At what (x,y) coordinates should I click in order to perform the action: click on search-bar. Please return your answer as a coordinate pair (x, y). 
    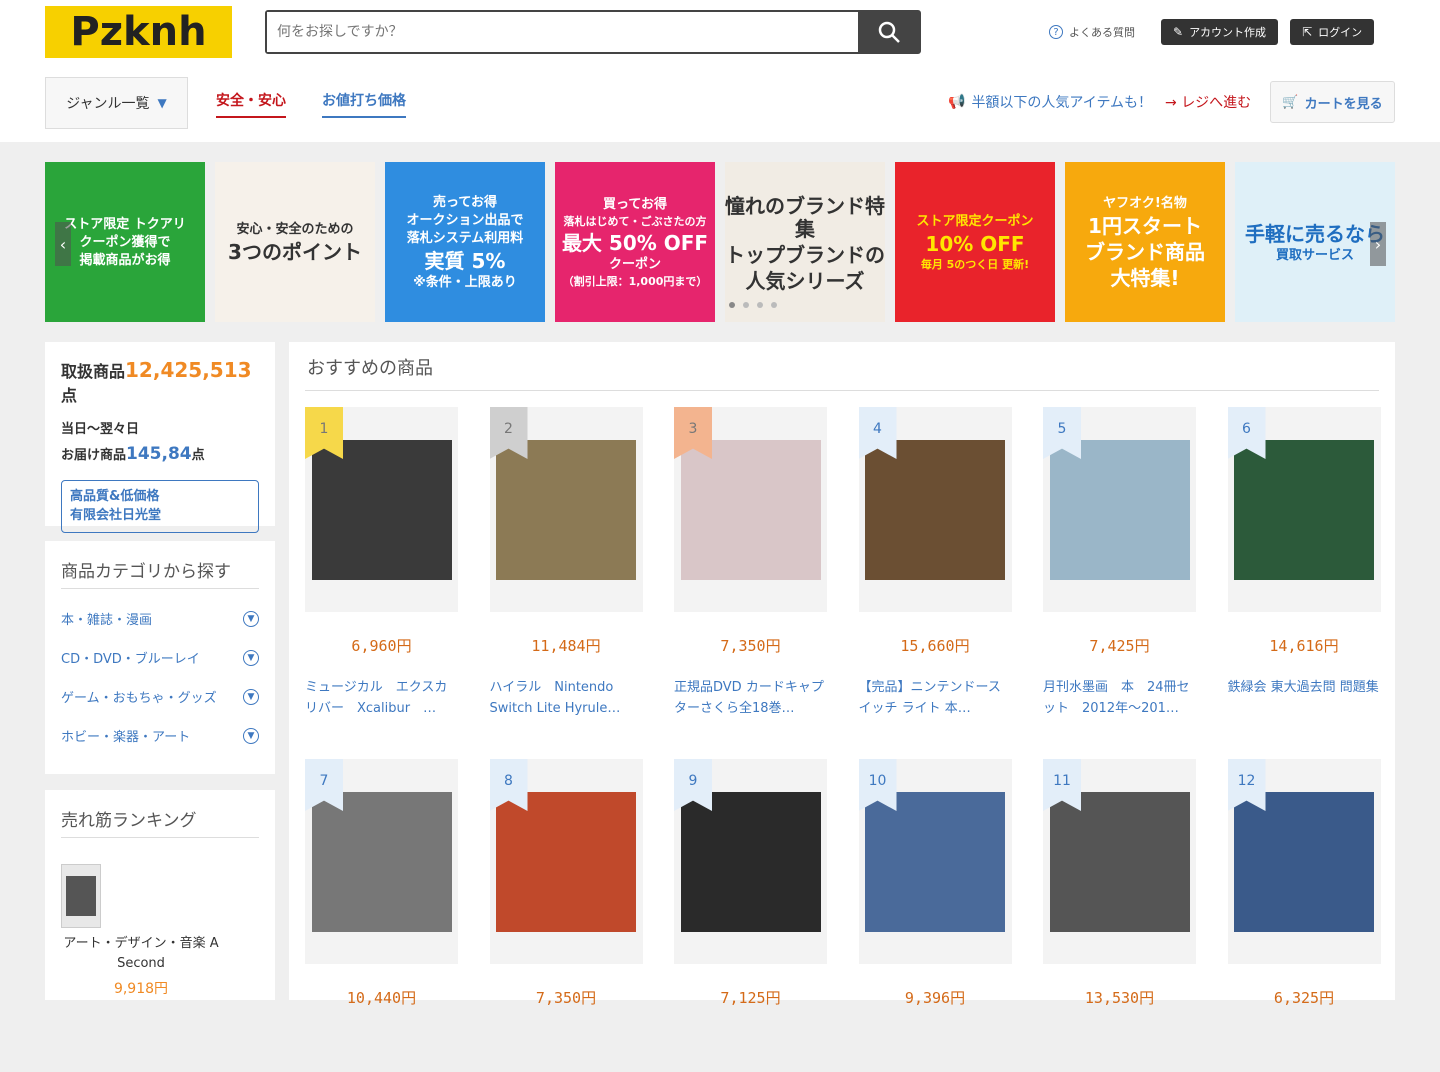
    Looking at the image, I should click on (593, 32).